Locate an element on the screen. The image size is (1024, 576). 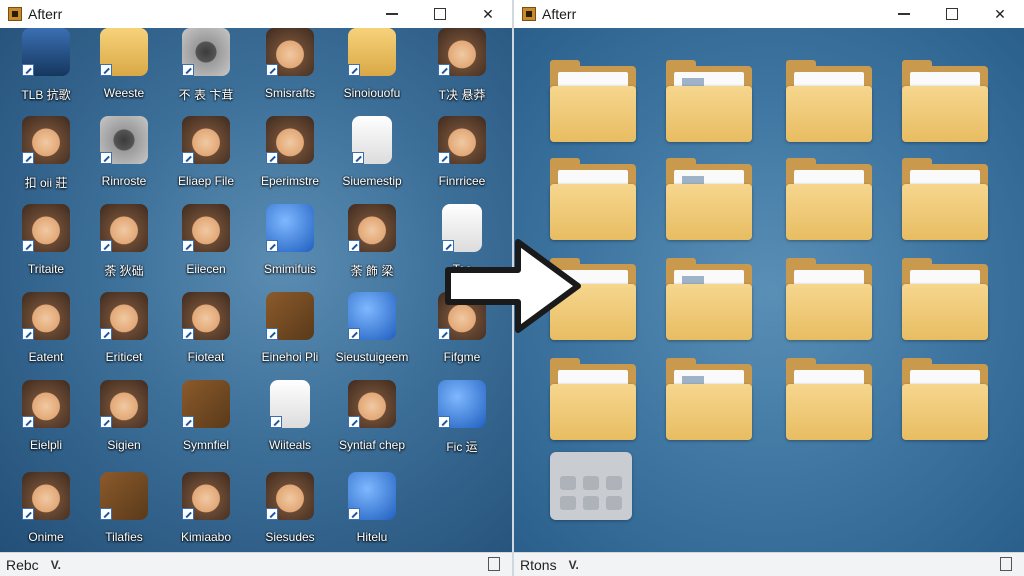
desktop-icon-label: TLB 抗歌 is located at coordinates (46, 95).